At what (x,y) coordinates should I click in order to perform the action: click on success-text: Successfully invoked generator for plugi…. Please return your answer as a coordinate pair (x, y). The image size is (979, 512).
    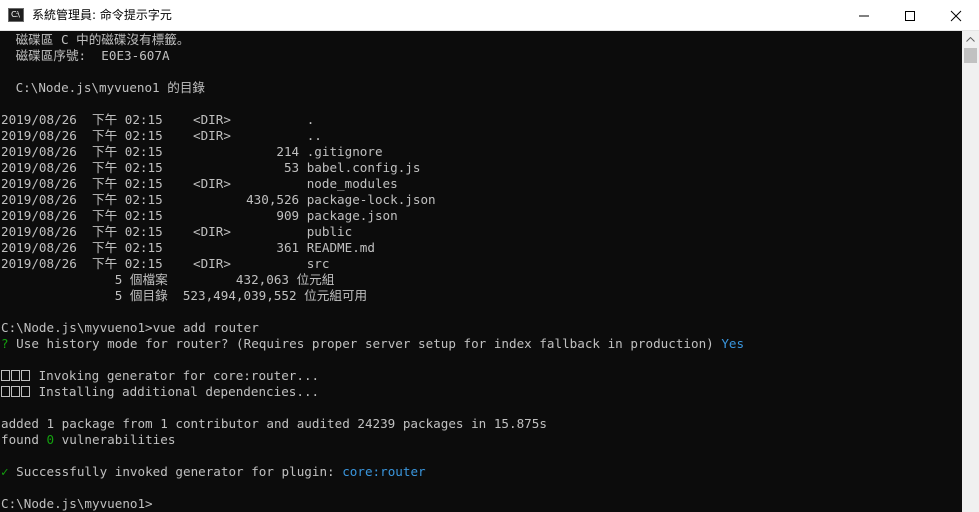
    Looking at the image, I should click on (175, 471).